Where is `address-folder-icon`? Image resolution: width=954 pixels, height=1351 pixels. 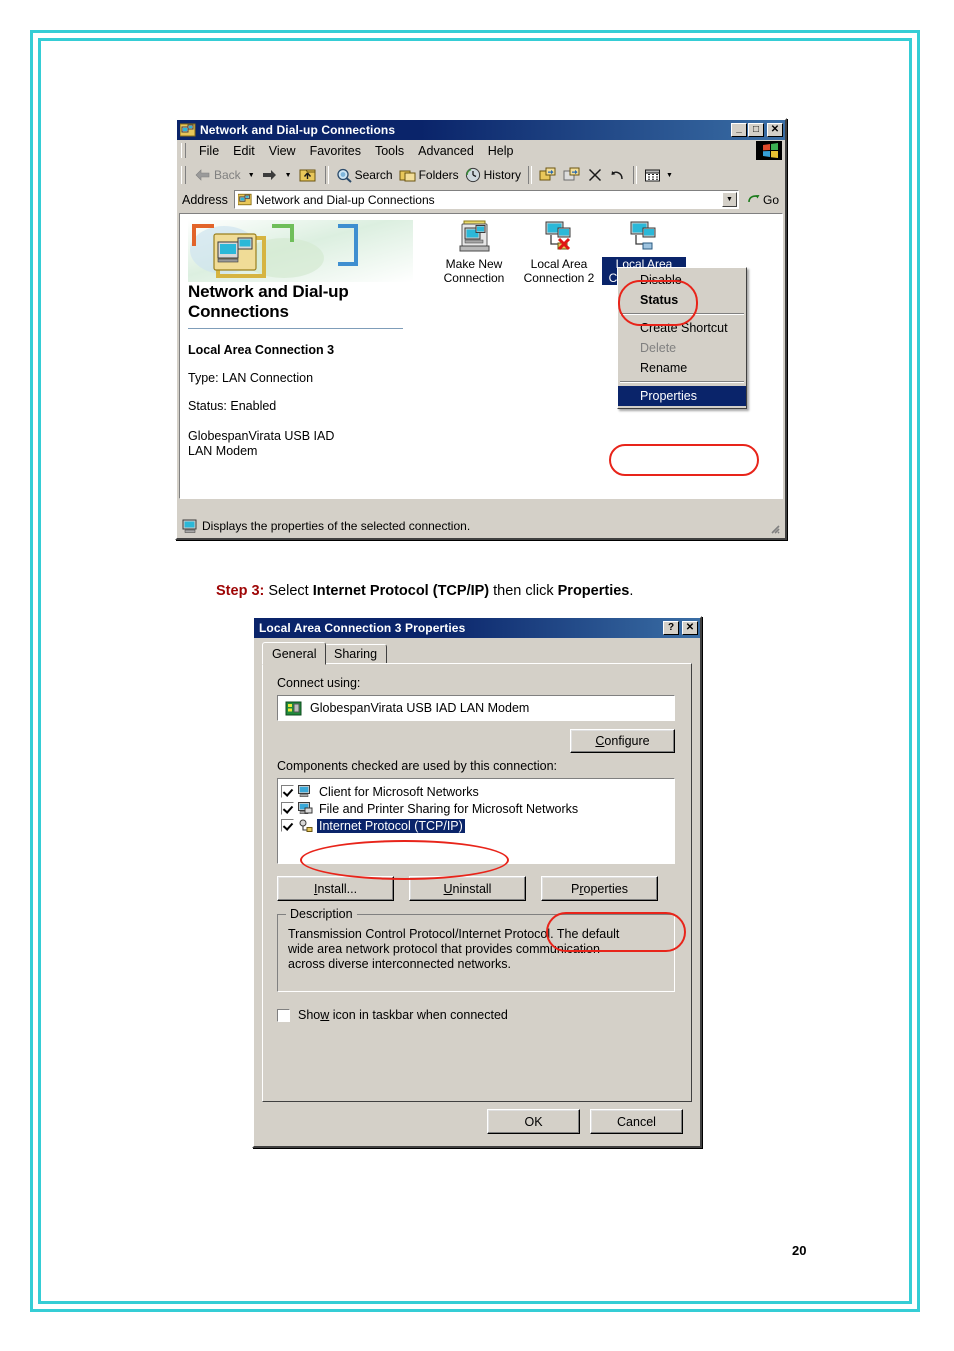 address-folder-icon is located at coordinates (244, 199).